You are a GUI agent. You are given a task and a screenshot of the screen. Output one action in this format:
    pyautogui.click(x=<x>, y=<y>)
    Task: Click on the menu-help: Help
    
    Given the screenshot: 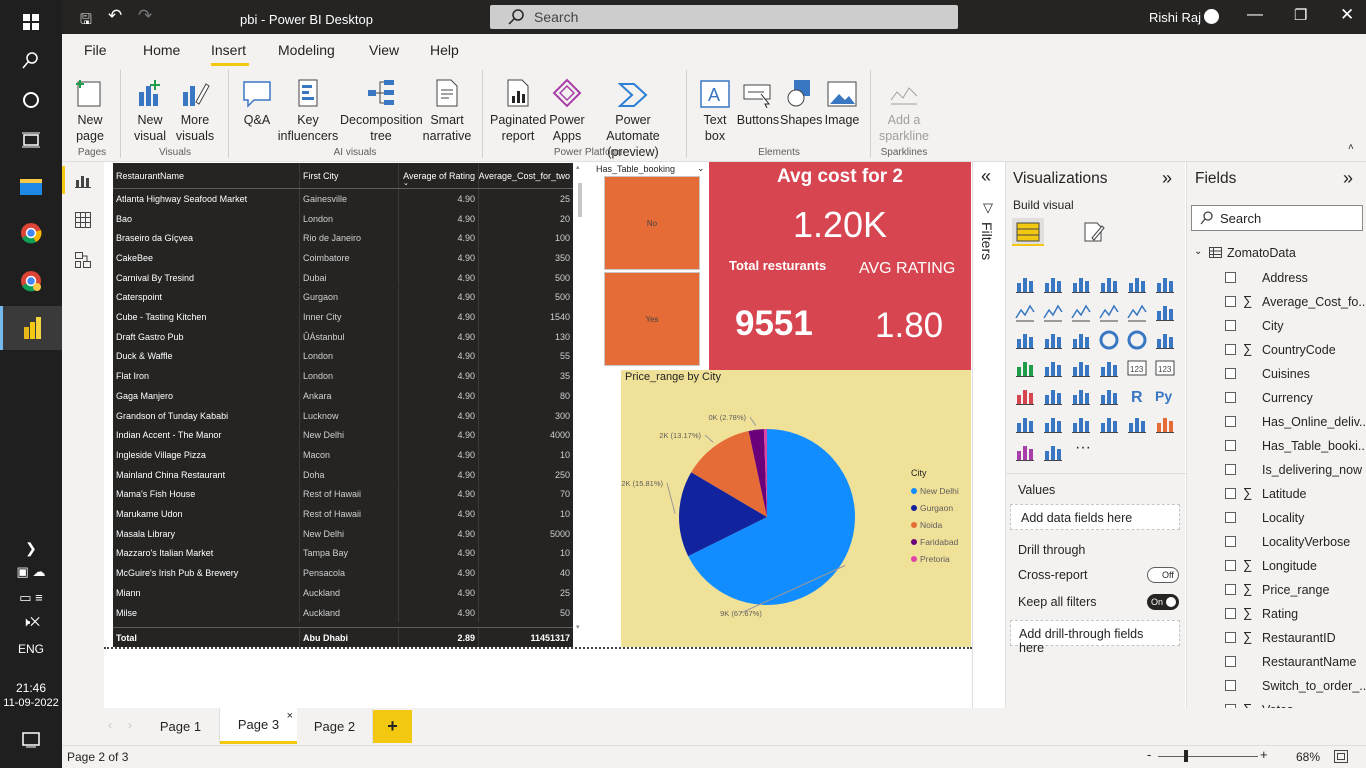 What is the action you would take?
    pyautogui.click(x=444, y=50)
    